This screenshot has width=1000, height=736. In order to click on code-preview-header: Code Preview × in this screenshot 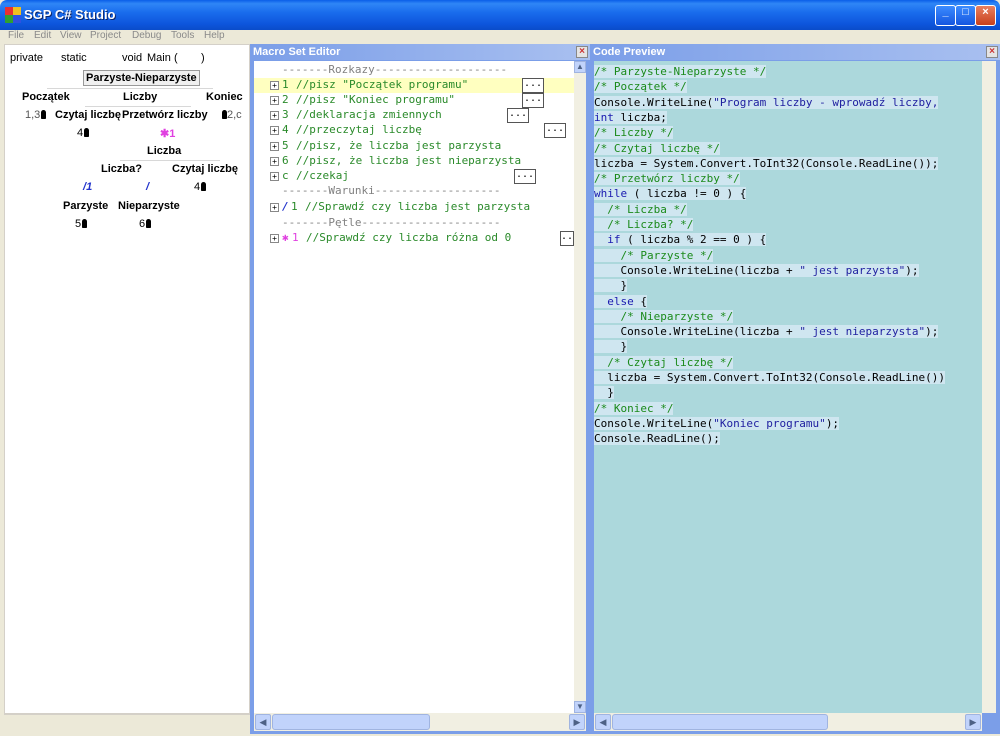, I will do `click(795, 52)`.